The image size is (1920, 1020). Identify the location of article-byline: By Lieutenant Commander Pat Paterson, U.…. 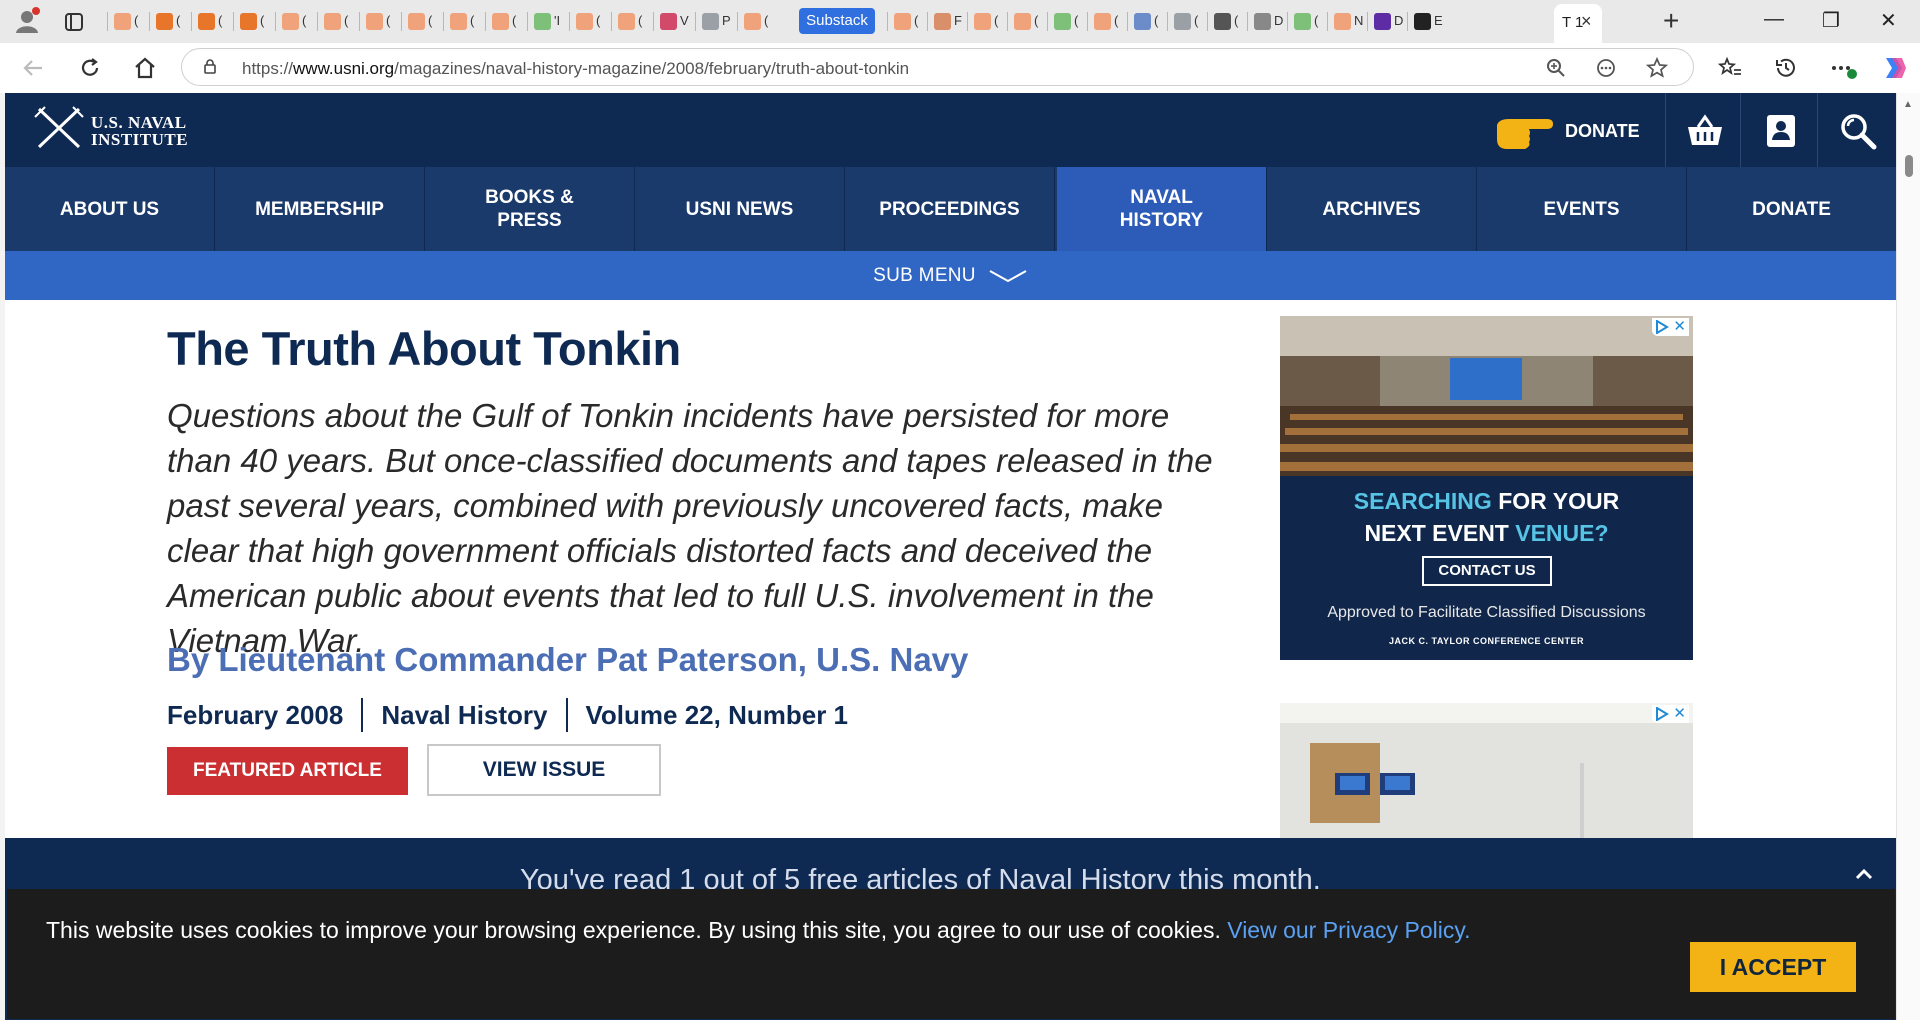
(567, 660).